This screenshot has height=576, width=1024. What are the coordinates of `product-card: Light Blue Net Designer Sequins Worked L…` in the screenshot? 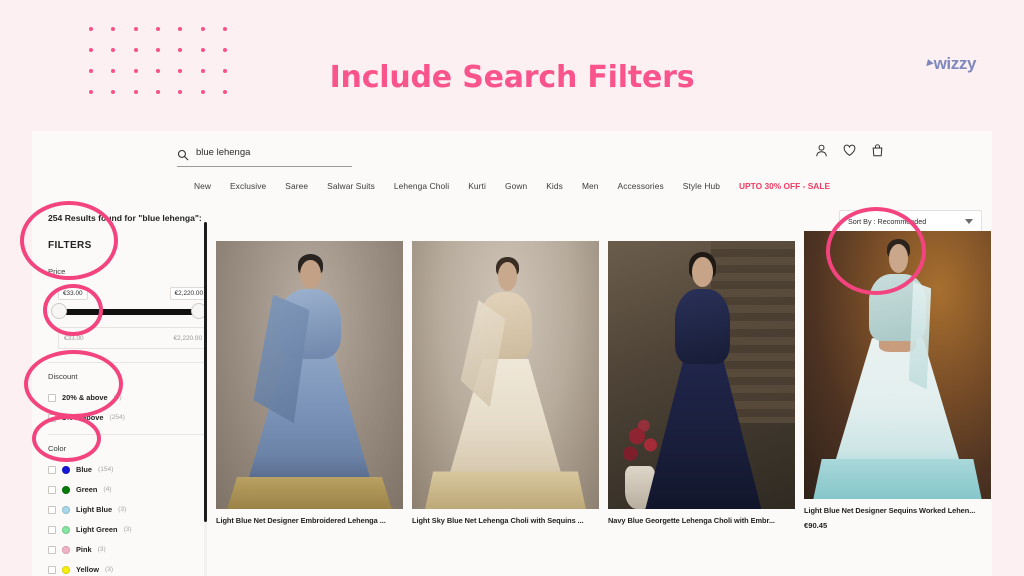 It's located at (897, 380).